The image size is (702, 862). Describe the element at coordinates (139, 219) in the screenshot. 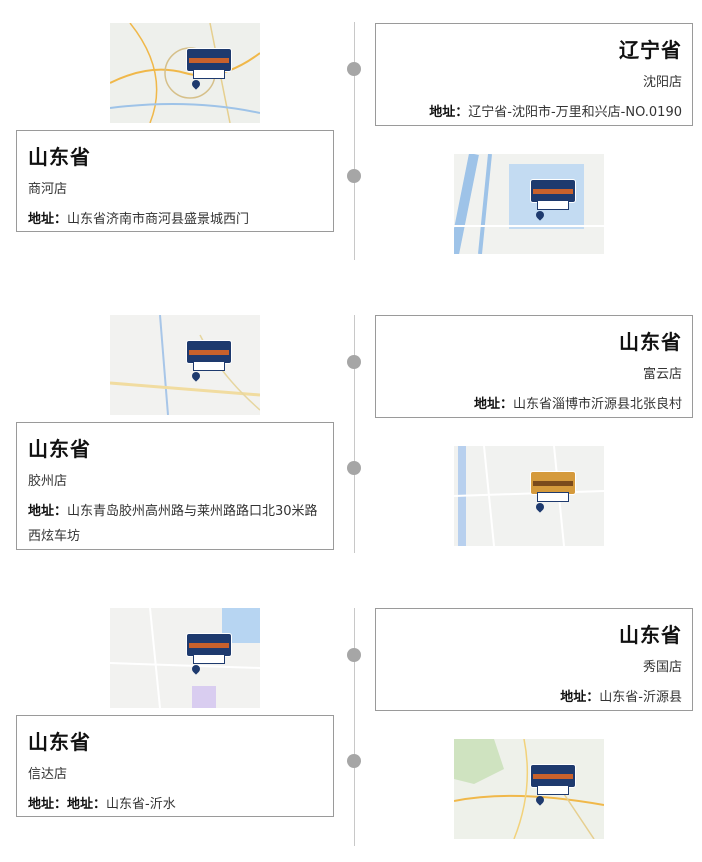

I see `store-address: 地址：山东省济南市商河县盛景城西门` at that location.